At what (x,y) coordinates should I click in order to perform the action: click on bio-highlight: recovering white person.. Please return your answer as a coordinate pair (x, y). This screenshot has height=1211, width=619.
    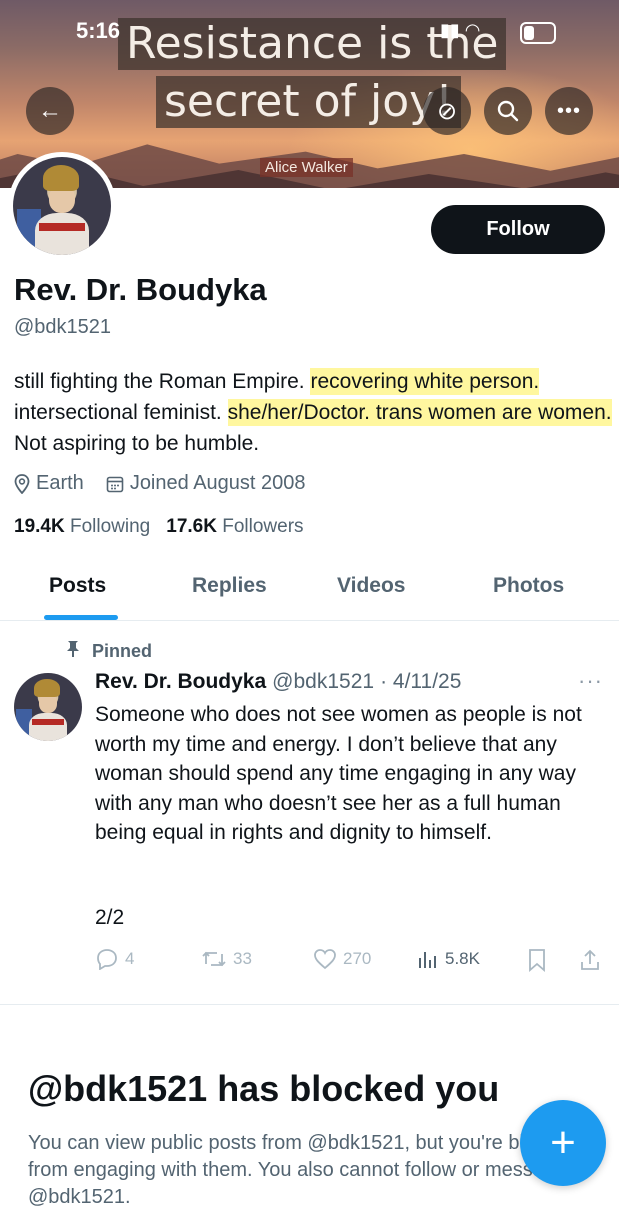
    Looking at the image, I should click on (425, 381).